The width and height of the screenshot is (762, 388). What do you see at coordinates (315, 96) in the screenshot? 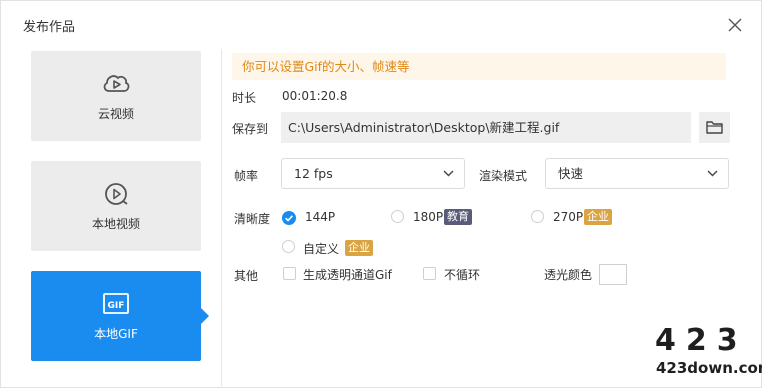
I see `duration-value: 00:01:20.8` at bounding box center [315, 96].